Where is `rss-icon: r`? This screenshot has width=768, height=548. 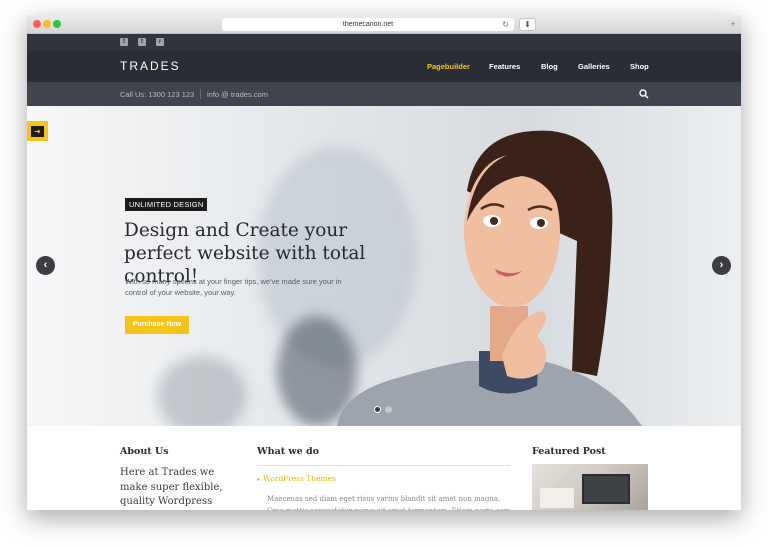
rss-icon: r is located at coordinates (160, 42).